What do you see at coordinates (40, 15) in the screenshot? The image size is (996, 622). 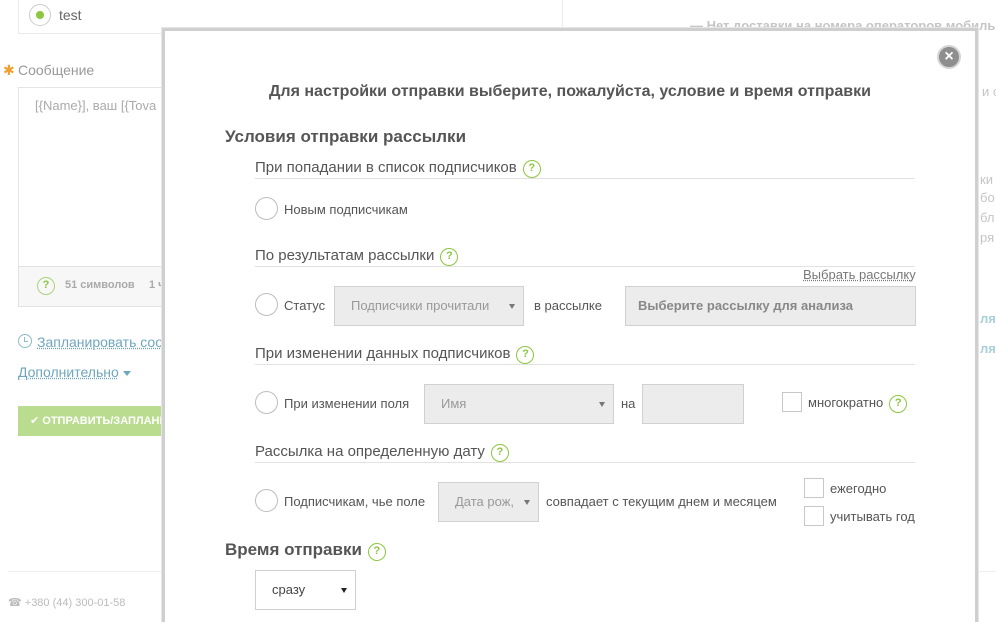 I see `list-radio-selected` at bounding box center [40, 15].